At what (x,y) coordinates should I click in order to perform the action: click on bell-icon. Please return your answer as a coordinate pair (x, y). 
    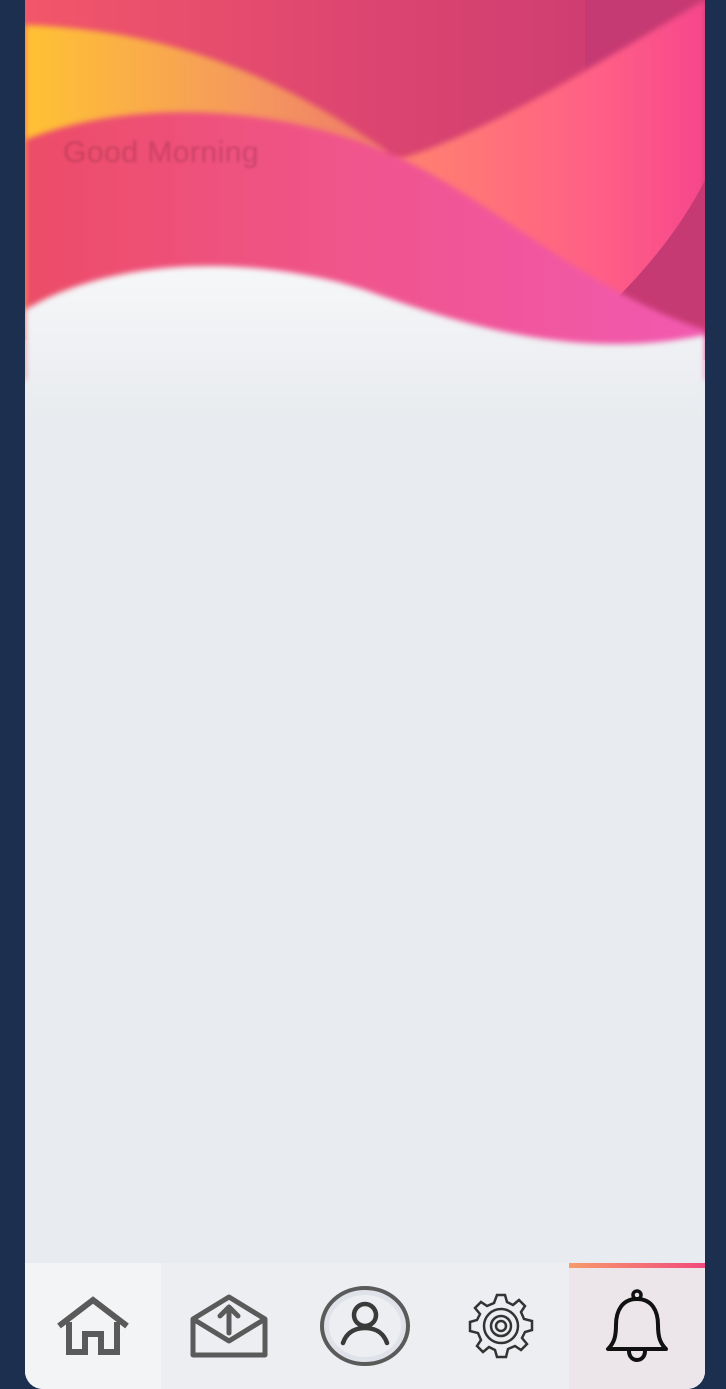
    Looking at the image, I should click on (637, 1326).